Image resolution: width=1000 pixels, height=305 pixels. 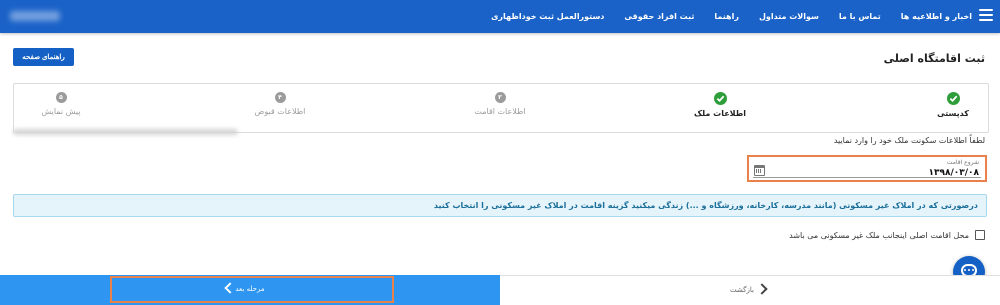 I want to click on step-preview: ۵ پیش نمایش, so click(x=61, y=104).